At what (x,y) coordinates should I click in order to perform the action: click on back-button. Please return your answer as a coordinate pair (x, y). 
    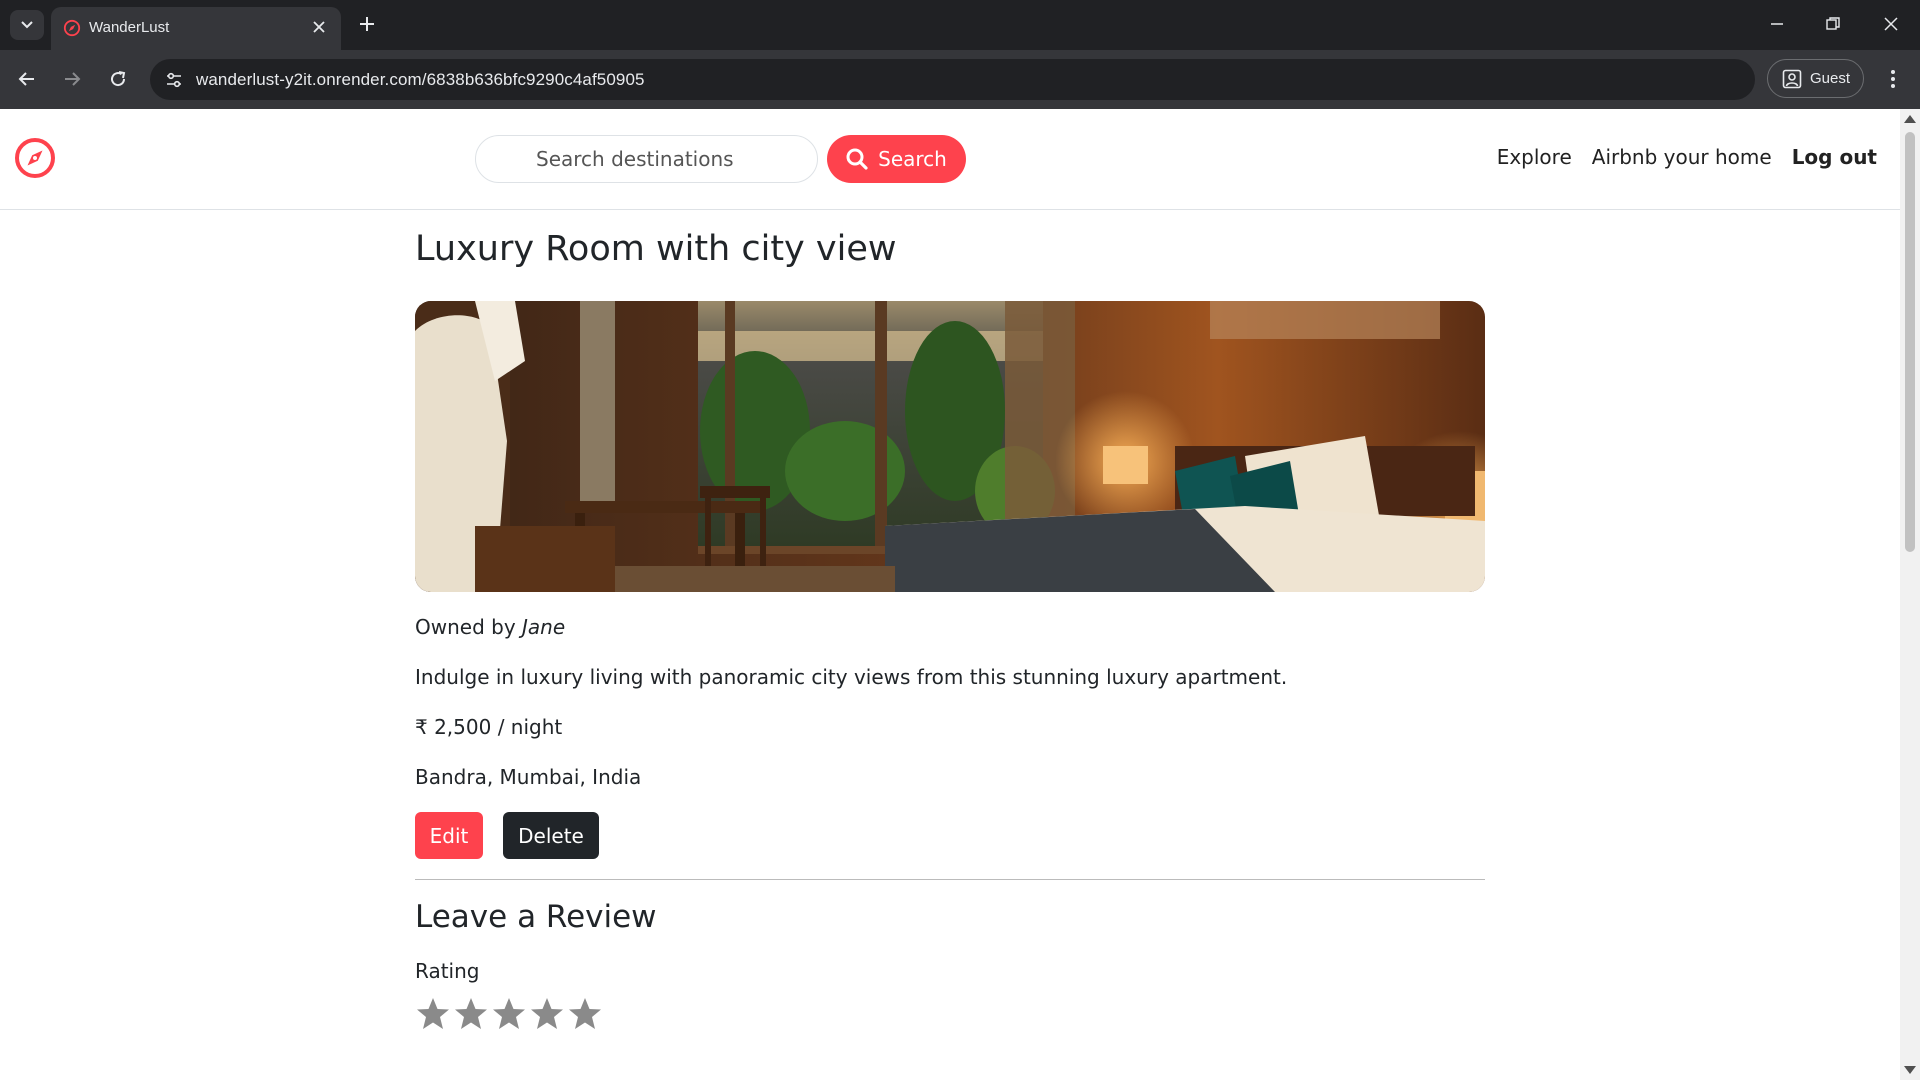
    Looking at the image, I should click on (27, 79).